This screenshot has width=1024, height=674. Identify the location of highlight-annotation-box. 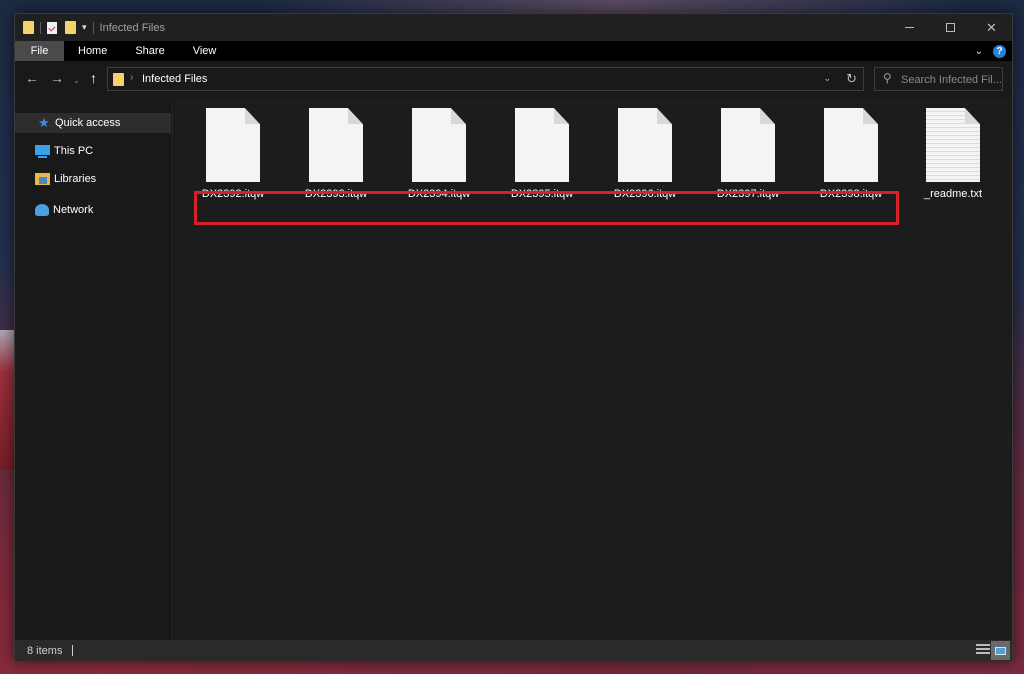
(546, 208).